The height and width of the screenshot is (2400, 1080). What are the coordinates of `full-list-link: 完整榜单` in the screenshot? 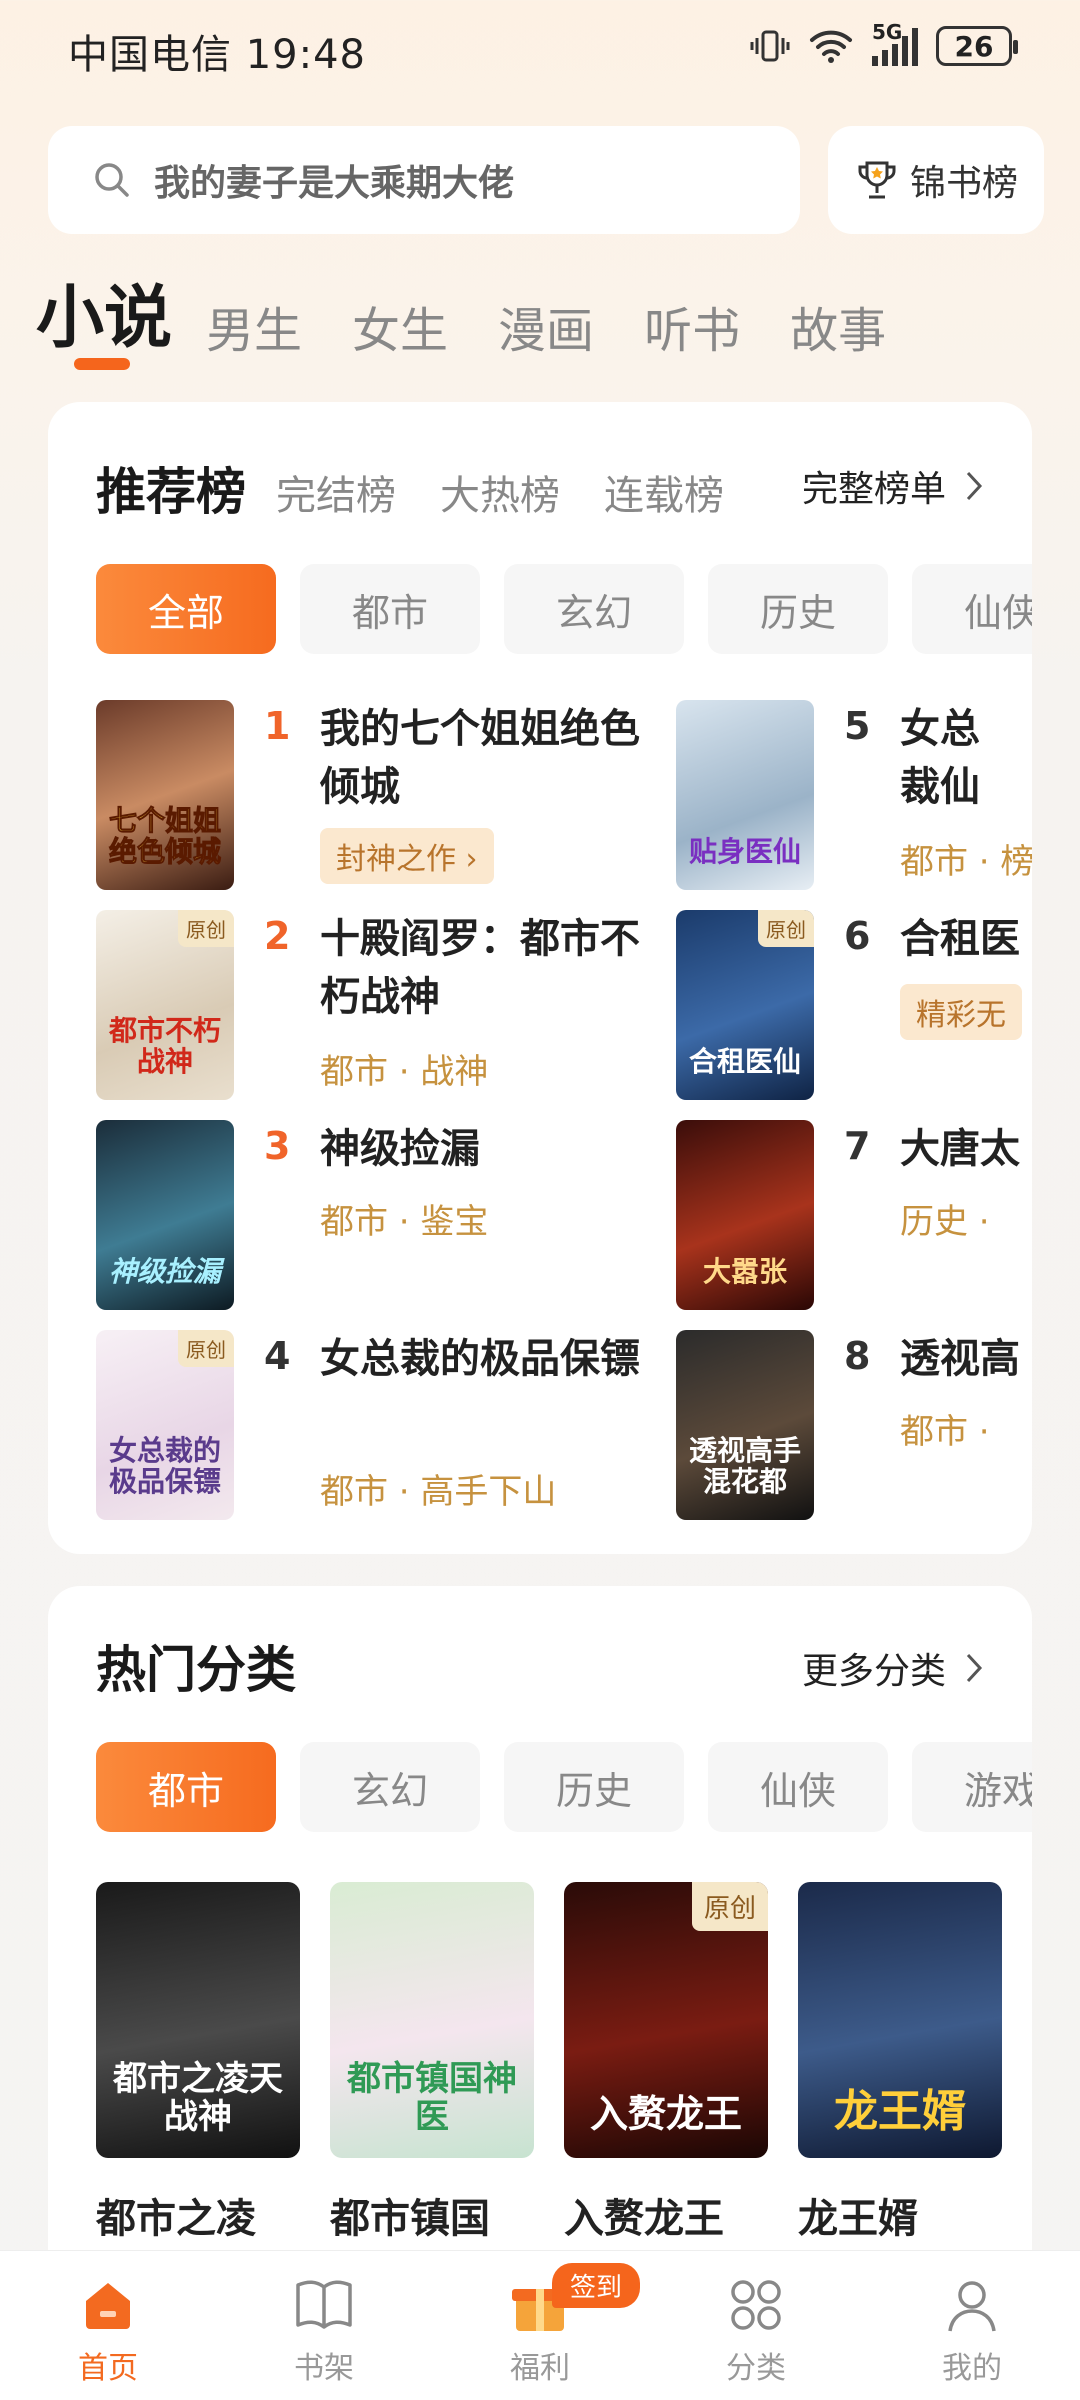 It's located at (893, 486).